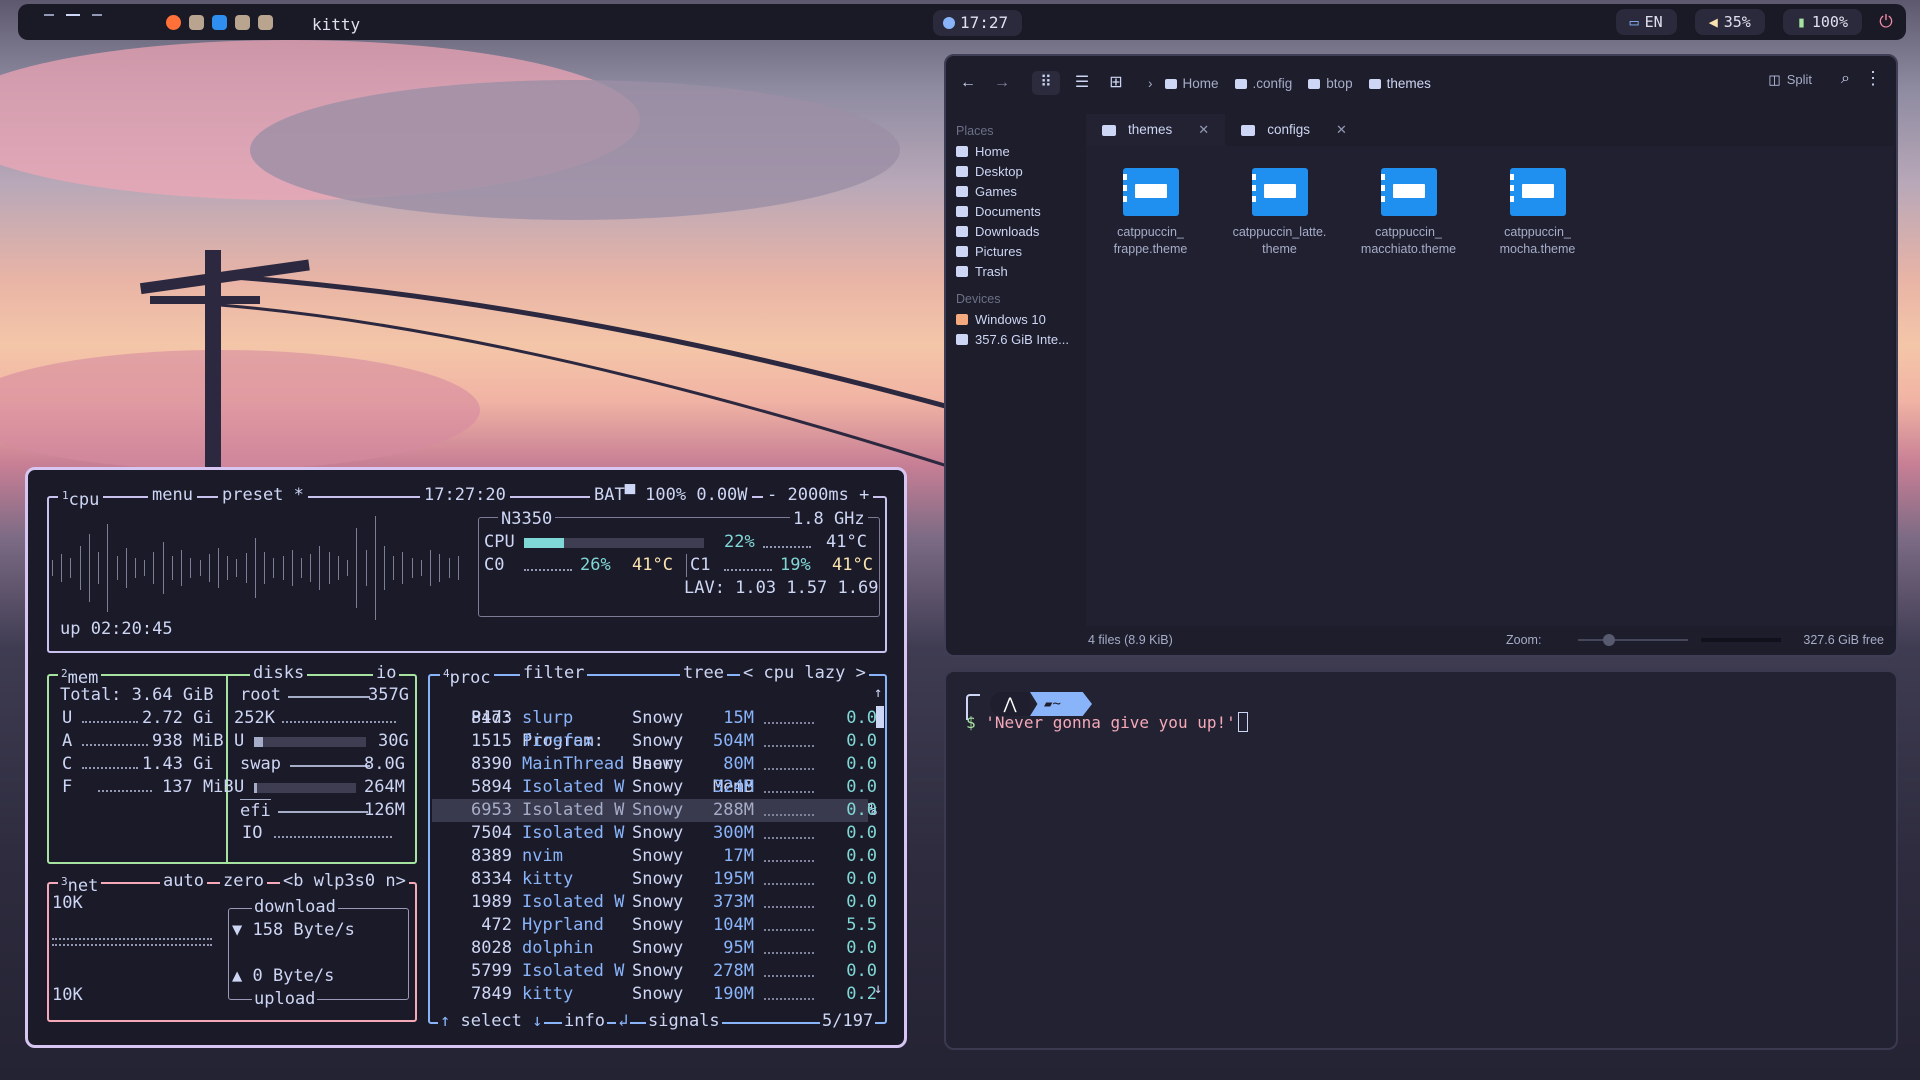 The image size is (1920, 1080). Describe the element at coordinates (263, 495) in the screenshot. I see `preset-button: preset *` at that location.